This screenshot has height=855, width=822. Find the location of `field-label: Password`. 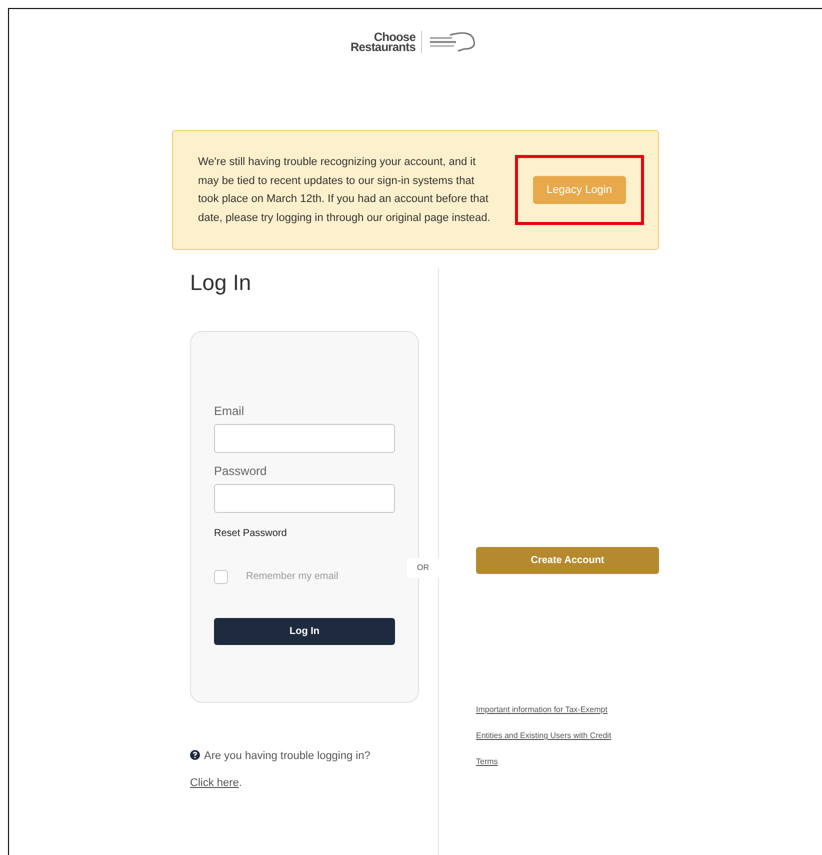

field-label: Password is located at coordinates (241, 471).